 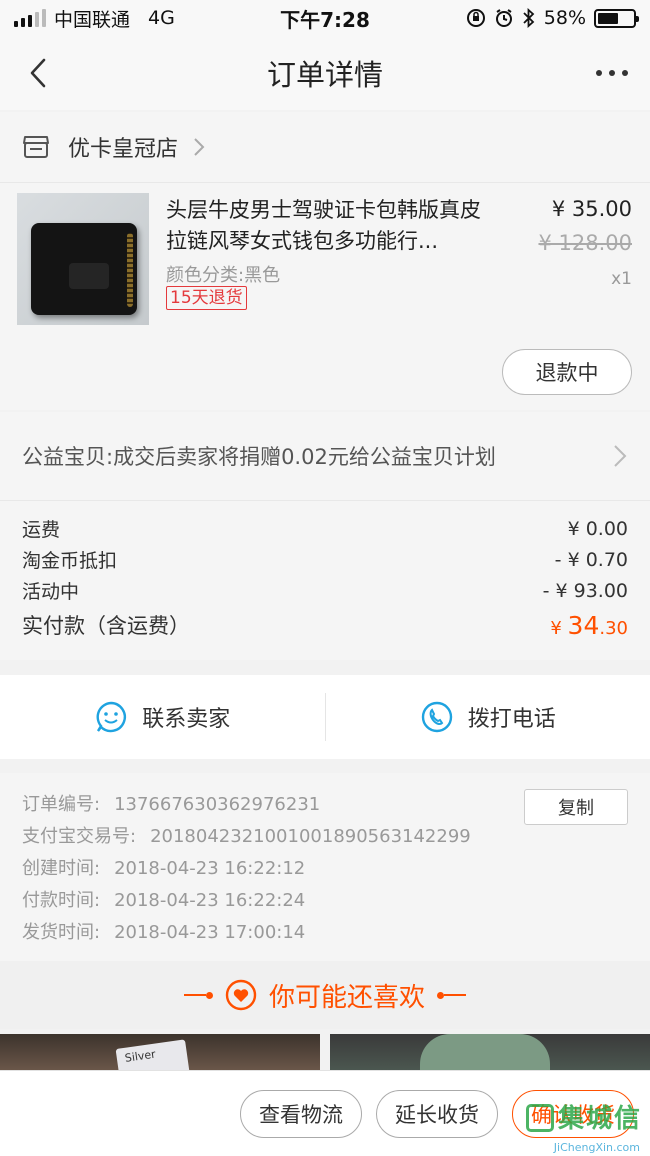 What do you see at coordinates (198, 995) in the screenshot?
I see `decor-line-left` at bounding box center [198, 995].